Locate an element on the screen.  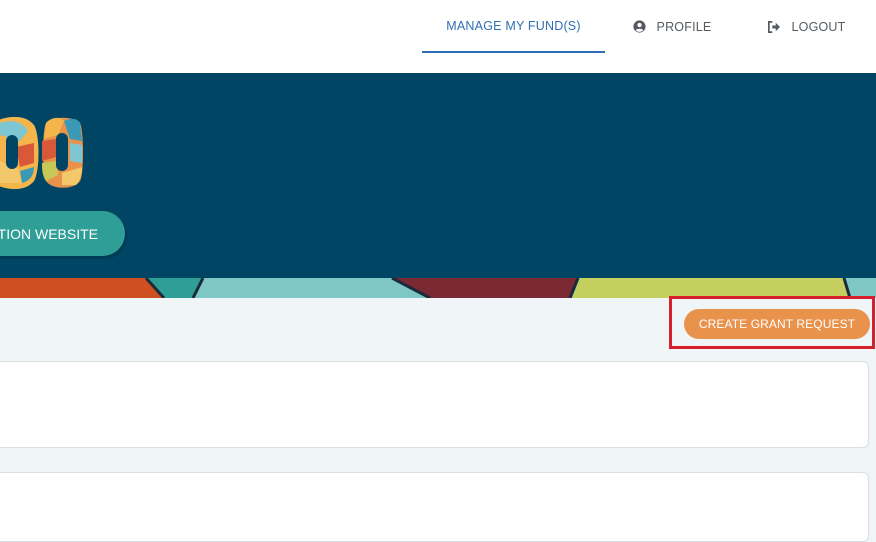
visit-website-button: TION WEBSITE is located at coordinates (62, 233).